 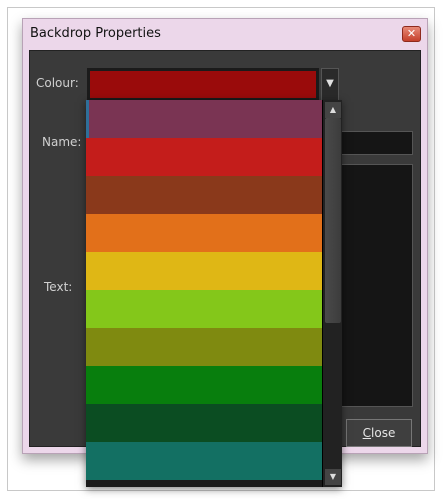 What do you see at coordinates (383, 433) in the screenshot?
I see `close-button-label: lose` at bounding box center [383, 433].